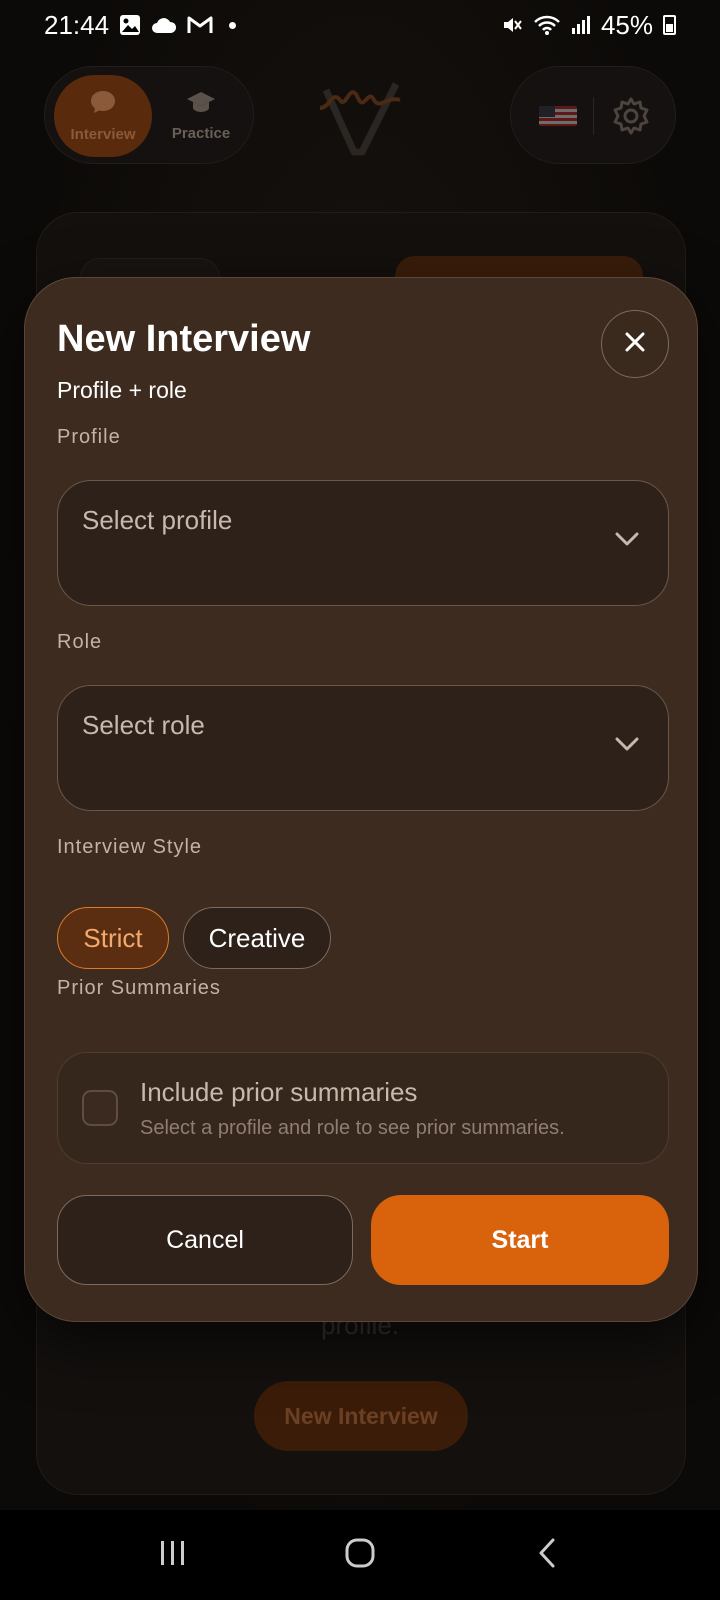 This screenshot has height=1600, width=720. What do you see at coordinates (130, 847) in the screenshot?
I see `interview-style-label: Interview Style` at bounding box center [130, 847].